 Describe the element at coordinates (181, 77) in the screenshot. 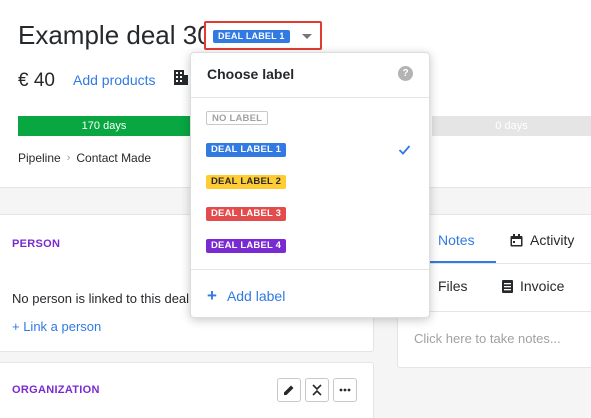

I see `building-icon` at that location.